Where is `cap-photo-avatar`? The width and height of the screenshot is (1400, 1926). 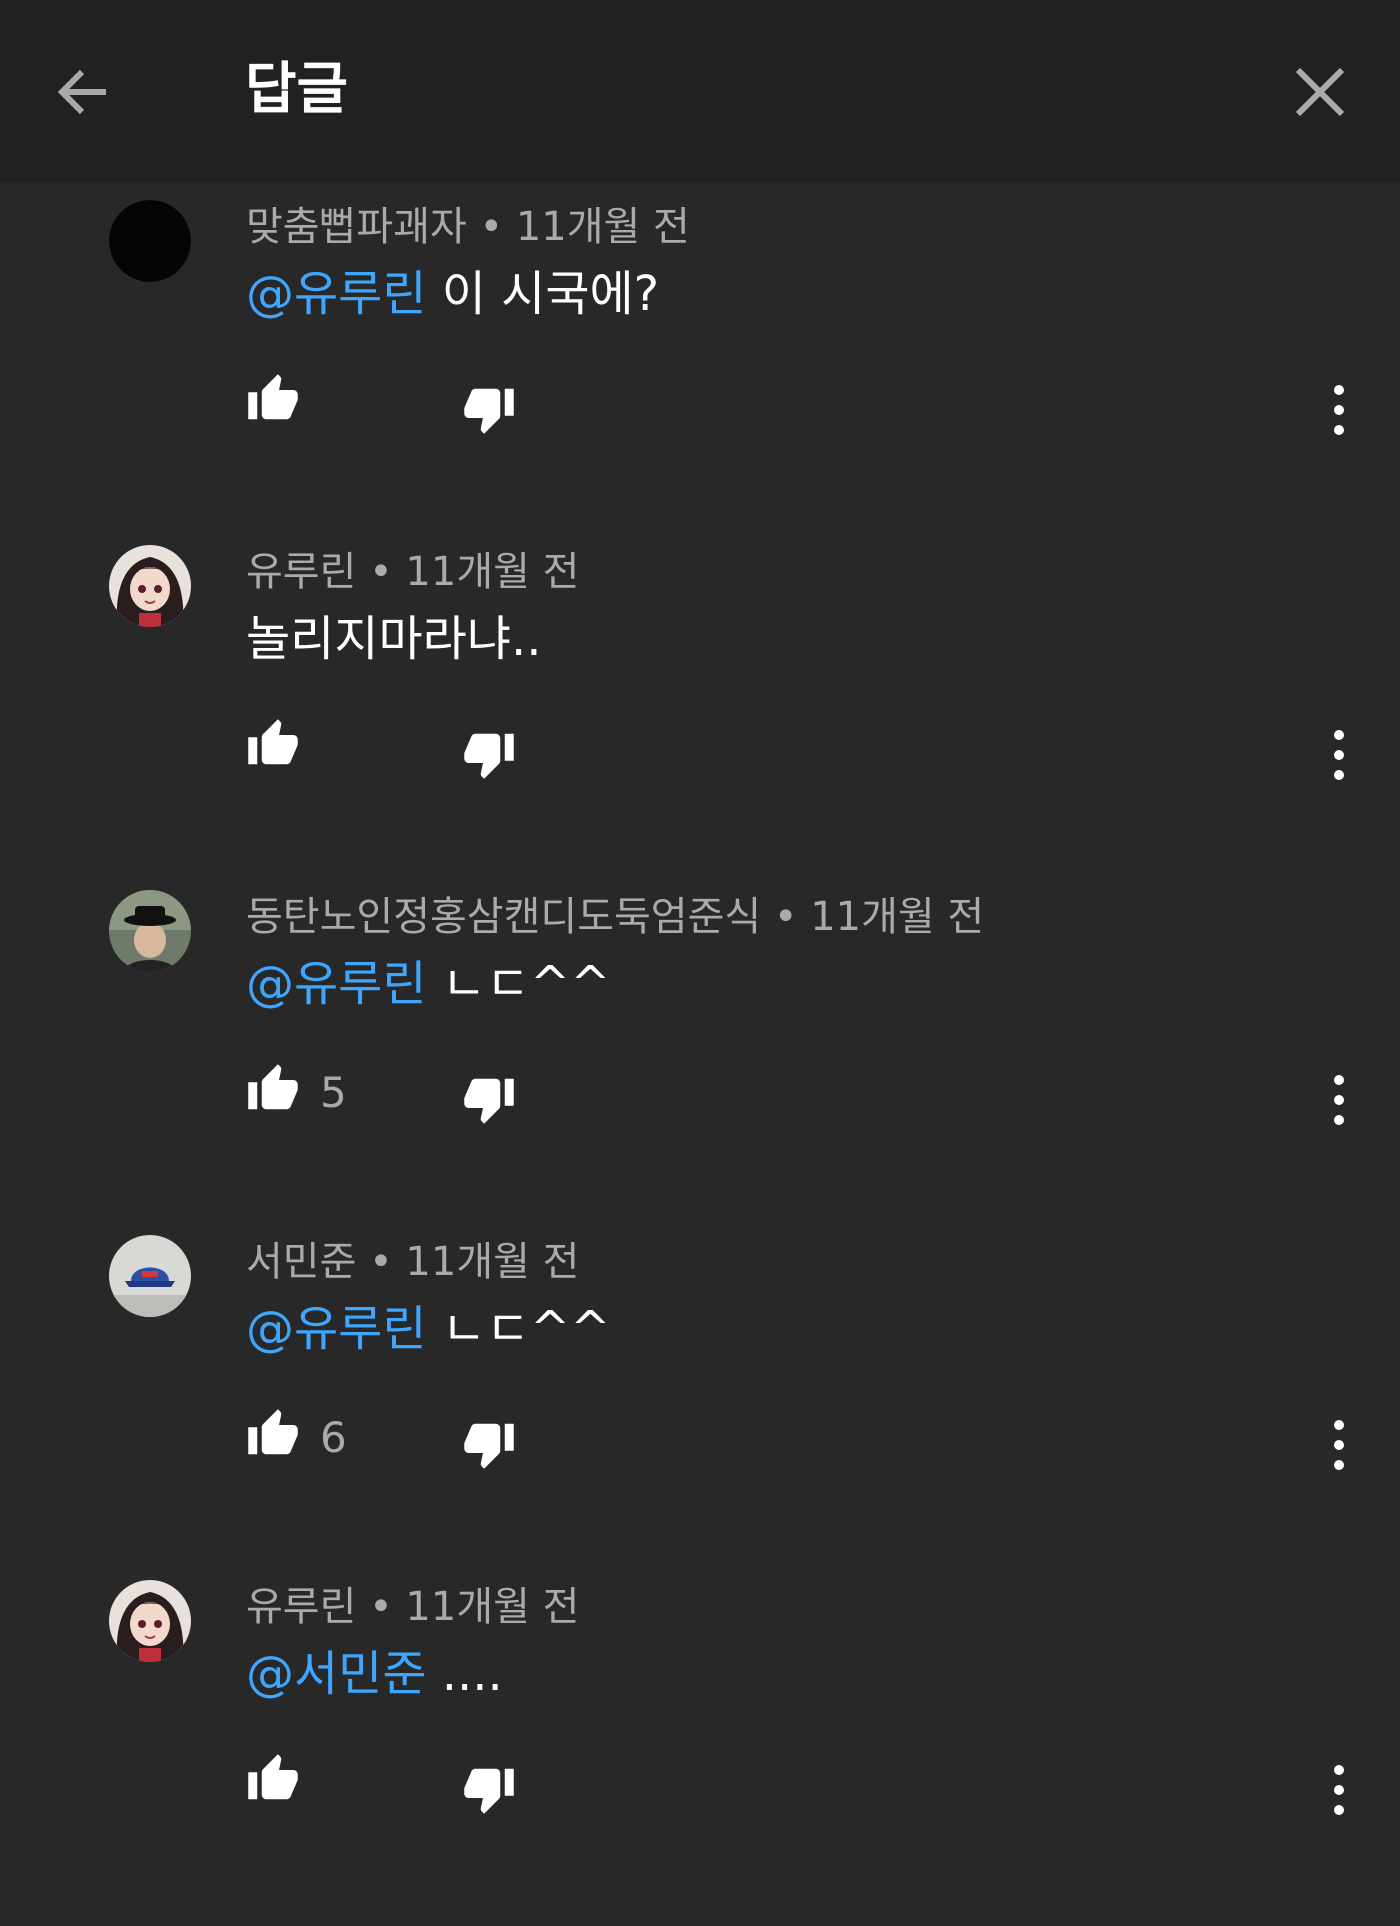 cap-photo-avatar is located at coordinates (150, 1276).